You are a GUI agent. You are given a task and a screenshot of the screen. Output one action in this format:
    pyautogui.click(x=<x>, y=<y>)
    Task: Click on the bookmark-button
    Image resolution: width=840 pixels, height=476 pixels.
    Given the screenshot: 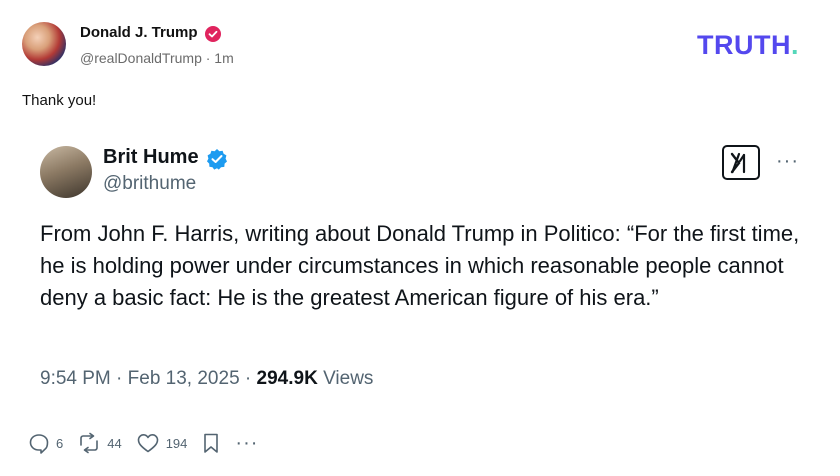 What is the action you would take?
    pyautogui.click(x=211, y=443)
    